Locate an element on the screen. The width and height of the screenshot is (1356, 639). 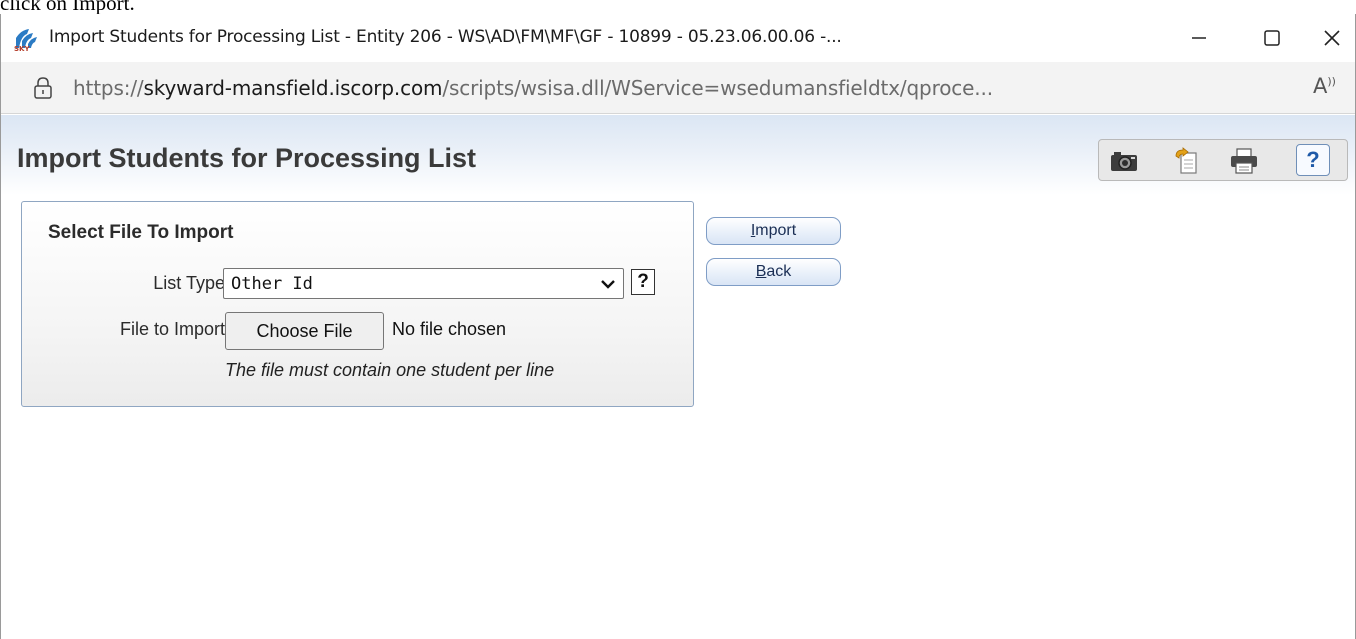
read-aloud-waves: )) is located at coordinates (1331, 81).